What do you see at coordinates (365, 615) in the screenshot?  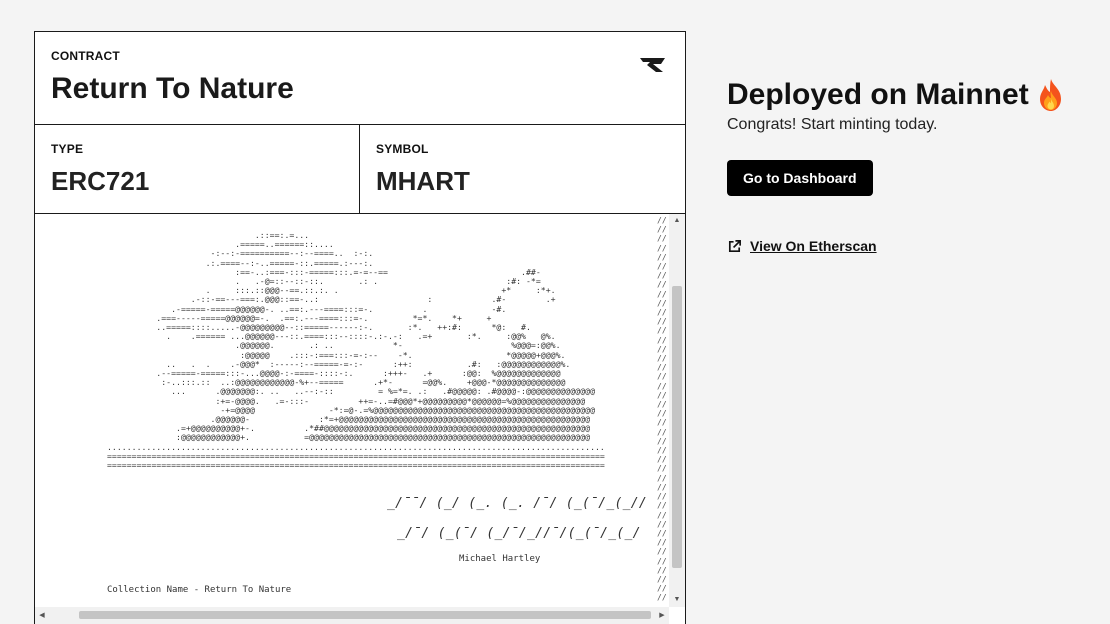 I see `horizontal-scroll-thumb` at bounding box center [365, 615].